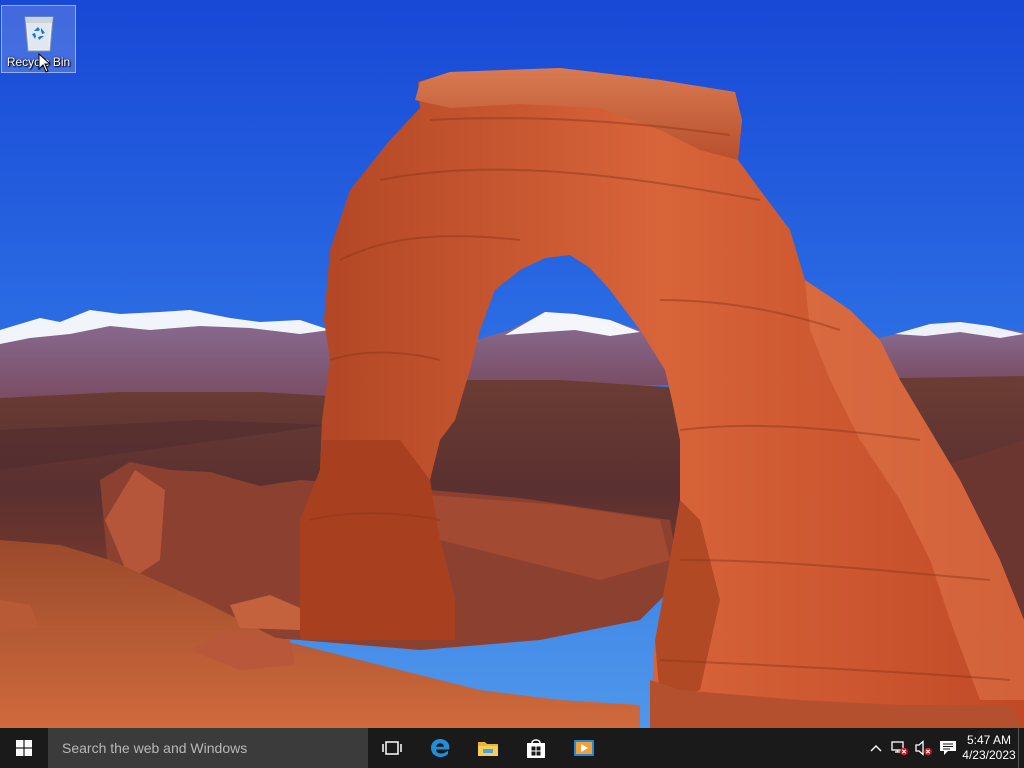 The width and height of the screenshot is (1024, 768). What do you see at coordinates (989, 755) in the screenshot?
I see `clock-date: 4/23/2023` at bounding box center [989, 755].